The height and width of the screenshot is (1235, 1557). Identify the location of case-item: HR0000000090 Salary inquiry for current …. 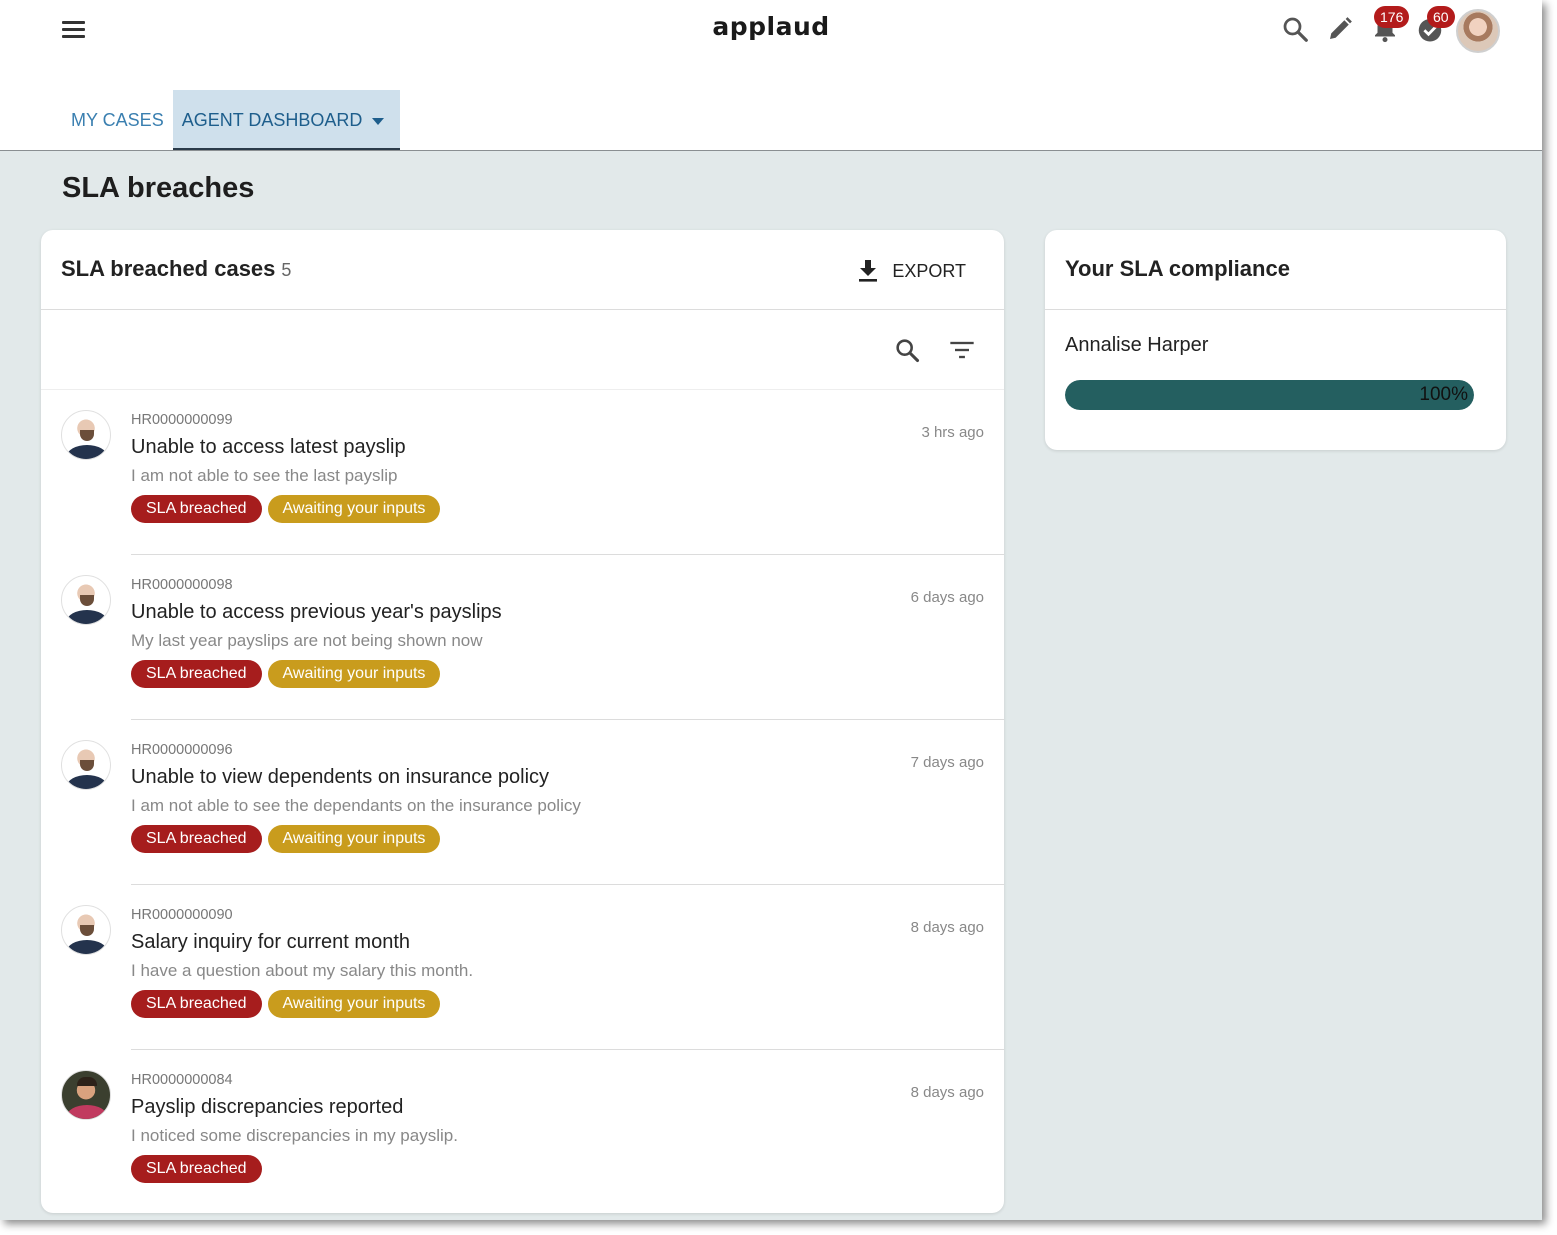
(522, 967).